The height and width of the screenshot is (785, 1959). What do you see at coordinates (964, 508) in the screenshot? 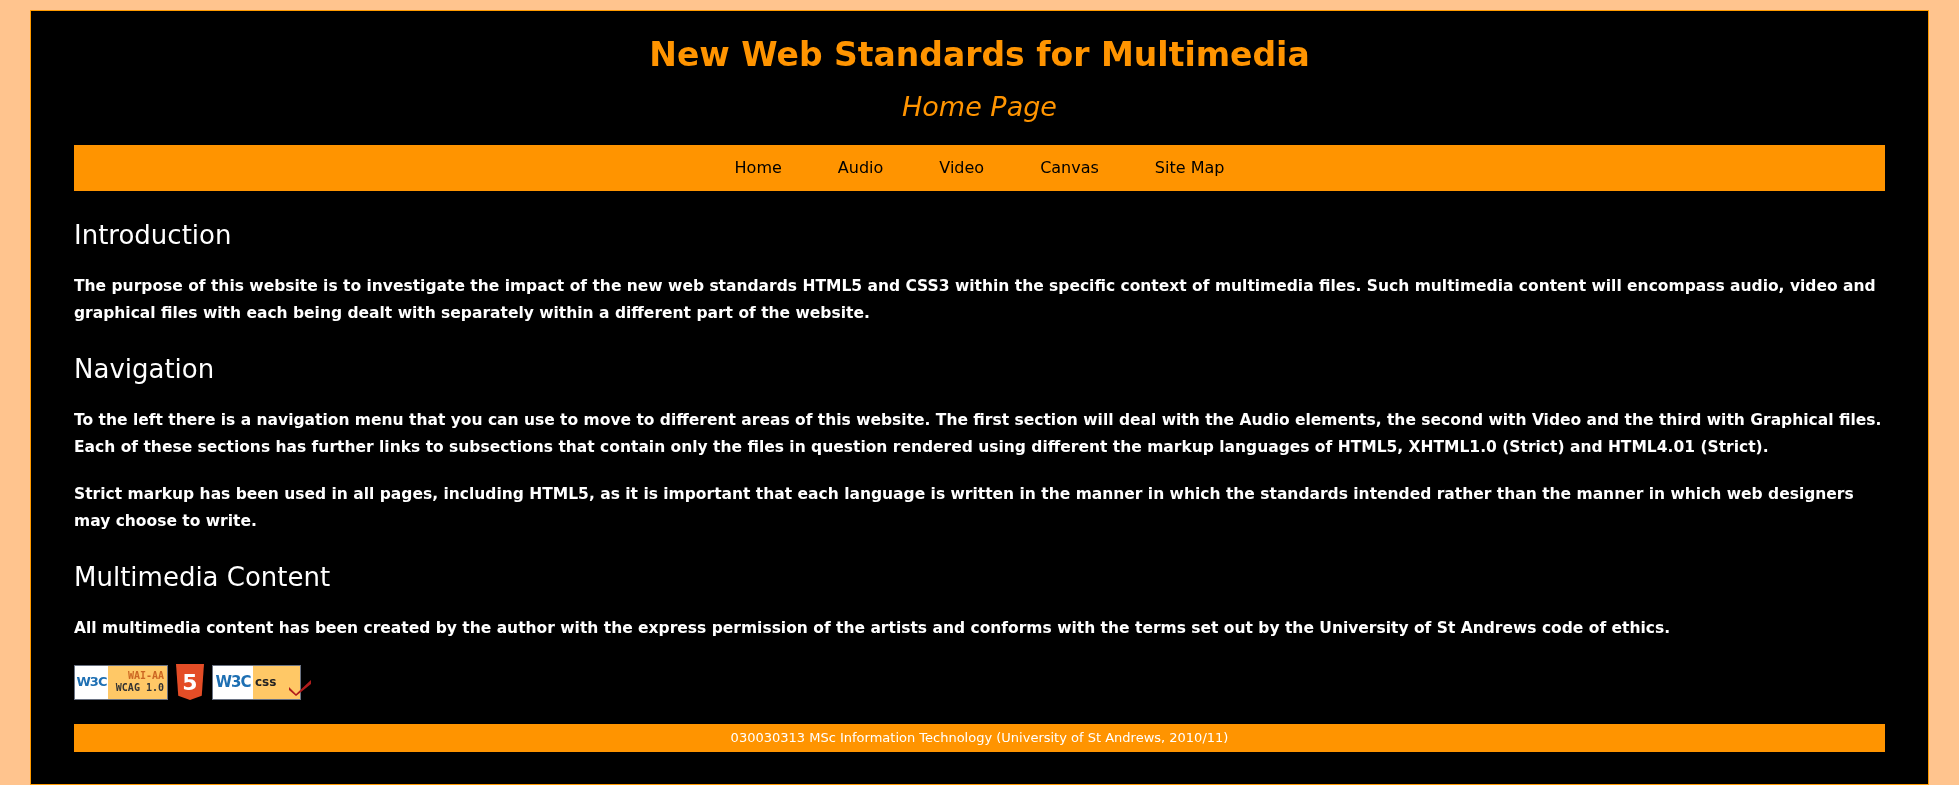
I see `paragraph: Strict markup has been used in all pages, including HTML5, as it is important that each language is written in the manner in which the standards intended rather than the manner in which web designers may choose to write.` at bounding box center [964, 508].